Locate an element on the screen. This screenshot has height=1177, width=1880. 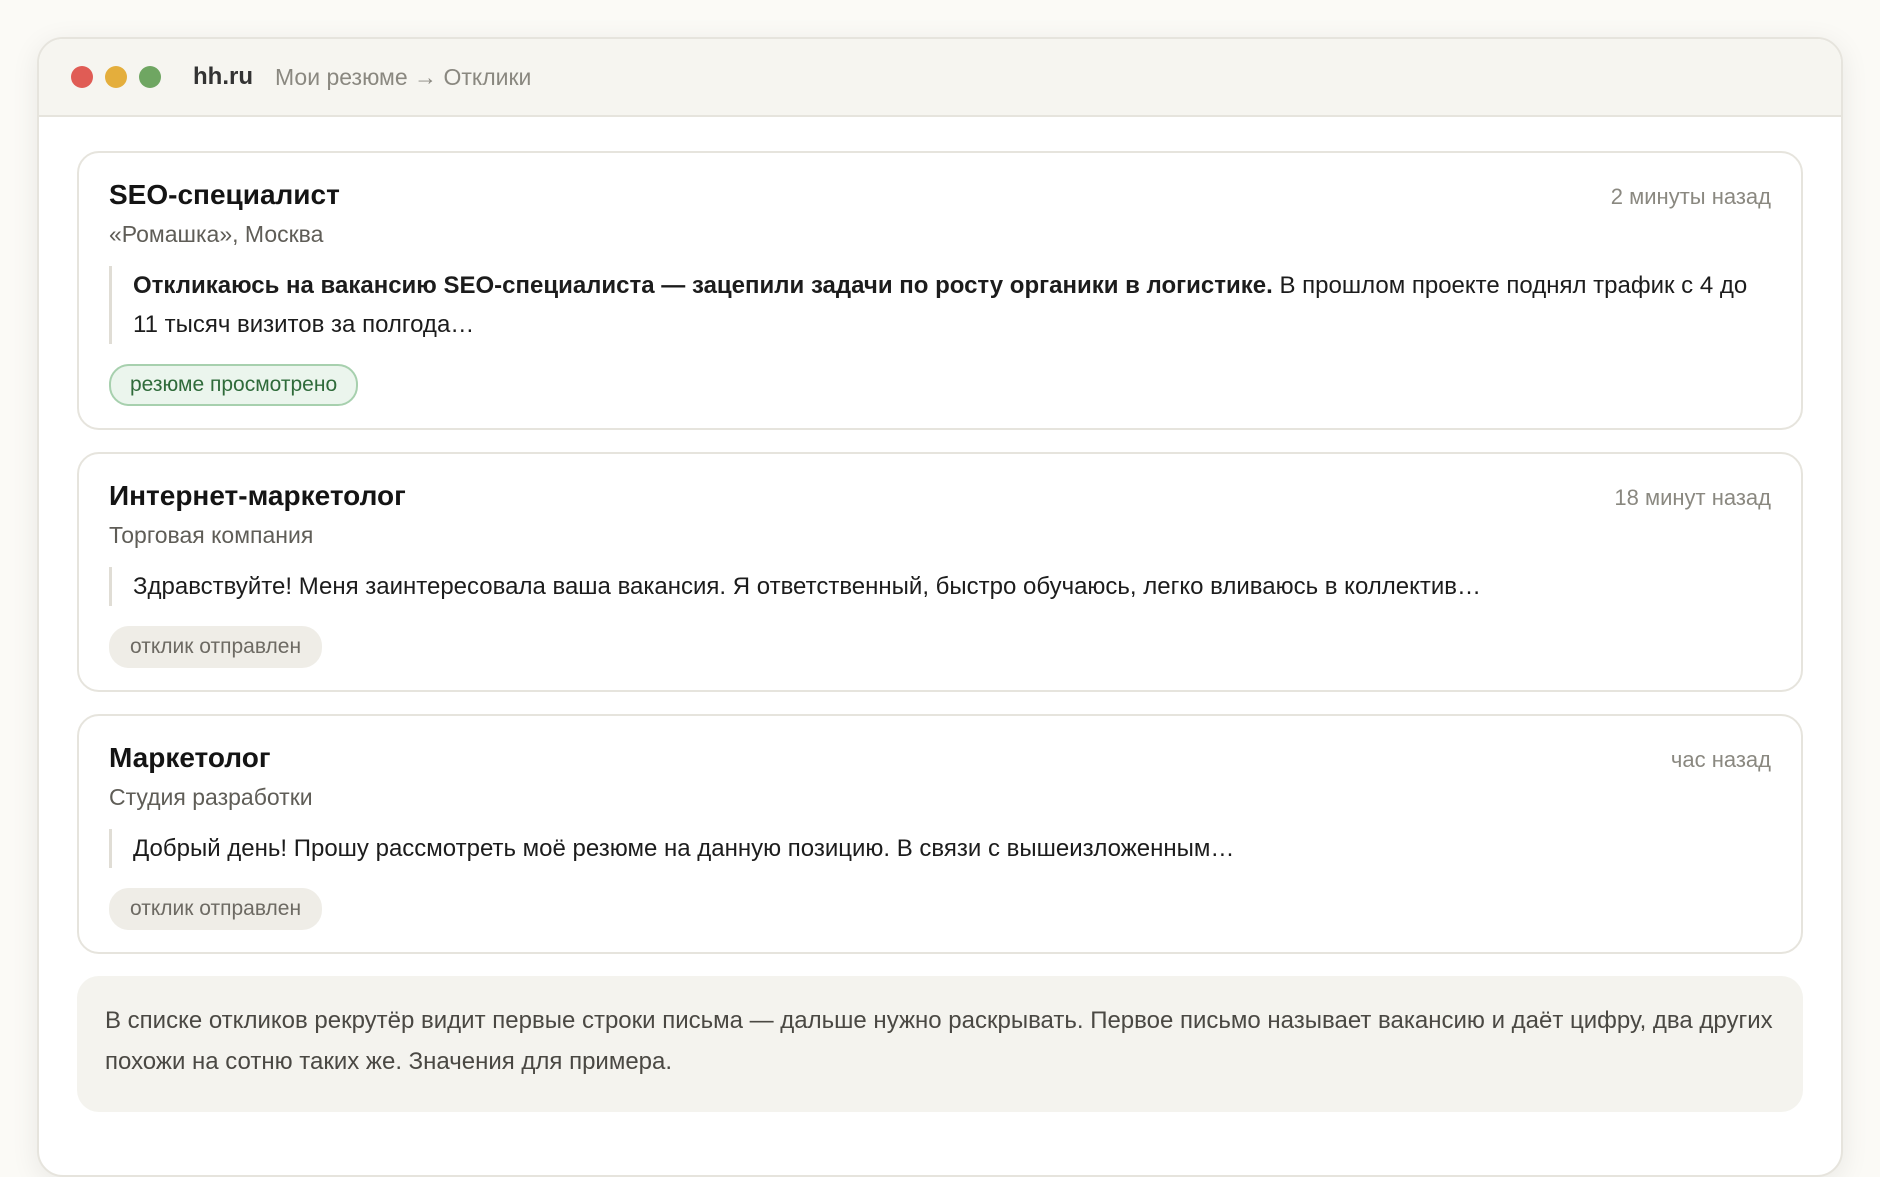
response-time: час назад is located at coordinates (1720, 759).